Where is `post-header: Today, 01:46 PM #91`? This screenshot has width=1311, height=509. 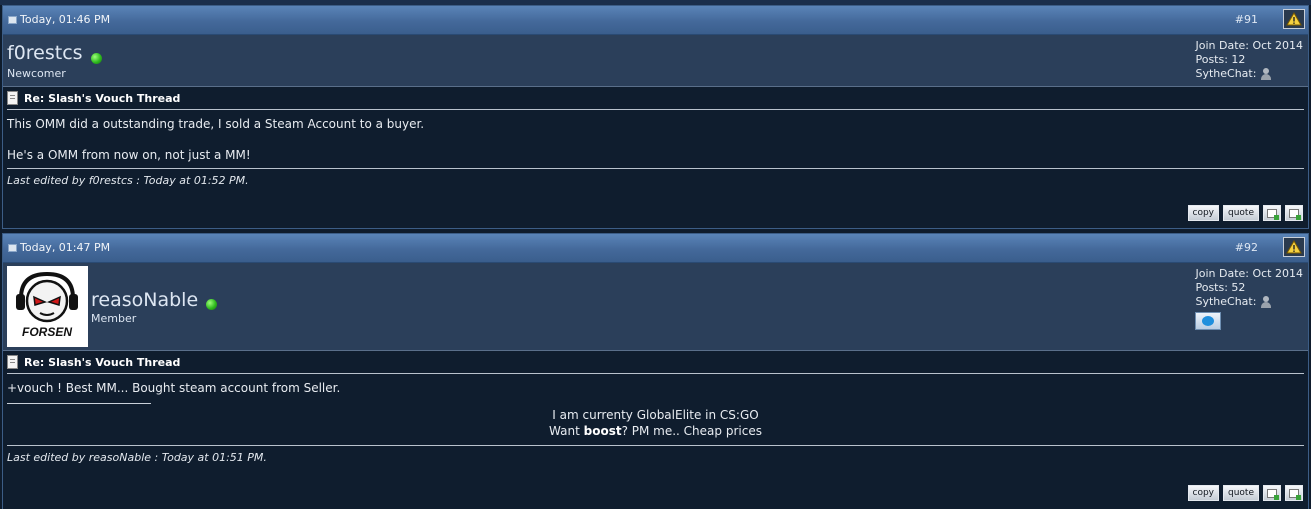
post-header: Today, 01:46 PM #91 is located at coordinates (655, 20).